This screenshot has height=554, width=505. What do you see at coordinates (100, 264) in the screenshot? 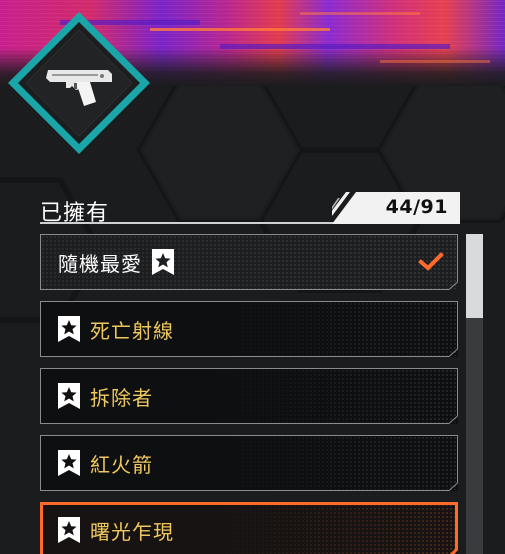
I see `list-item-label: 隨機最愛` at bounding box center [100, 264].